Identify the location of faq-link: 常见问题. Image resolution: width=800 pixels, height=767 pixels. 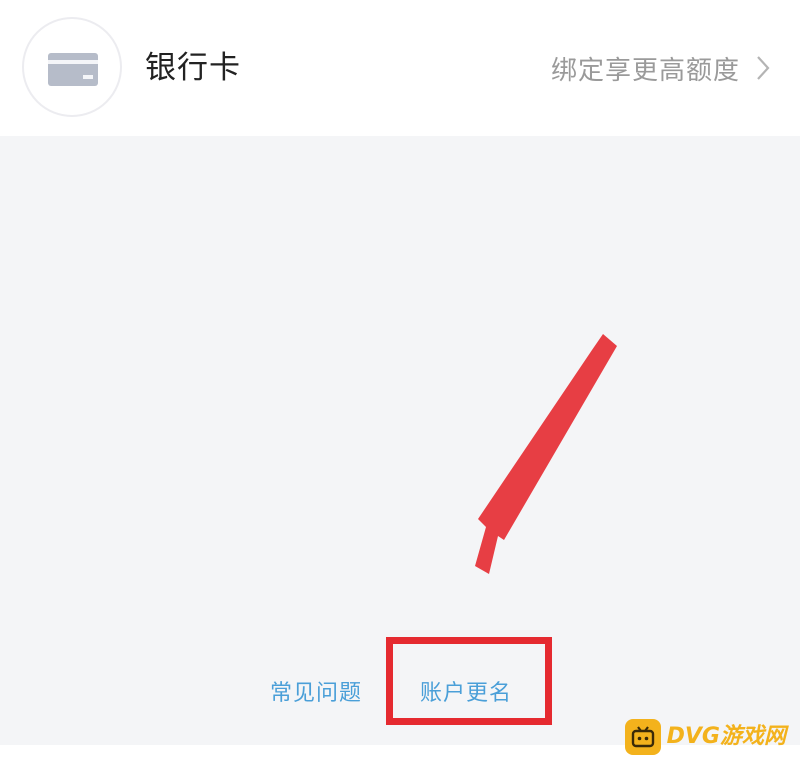
(316, 694).